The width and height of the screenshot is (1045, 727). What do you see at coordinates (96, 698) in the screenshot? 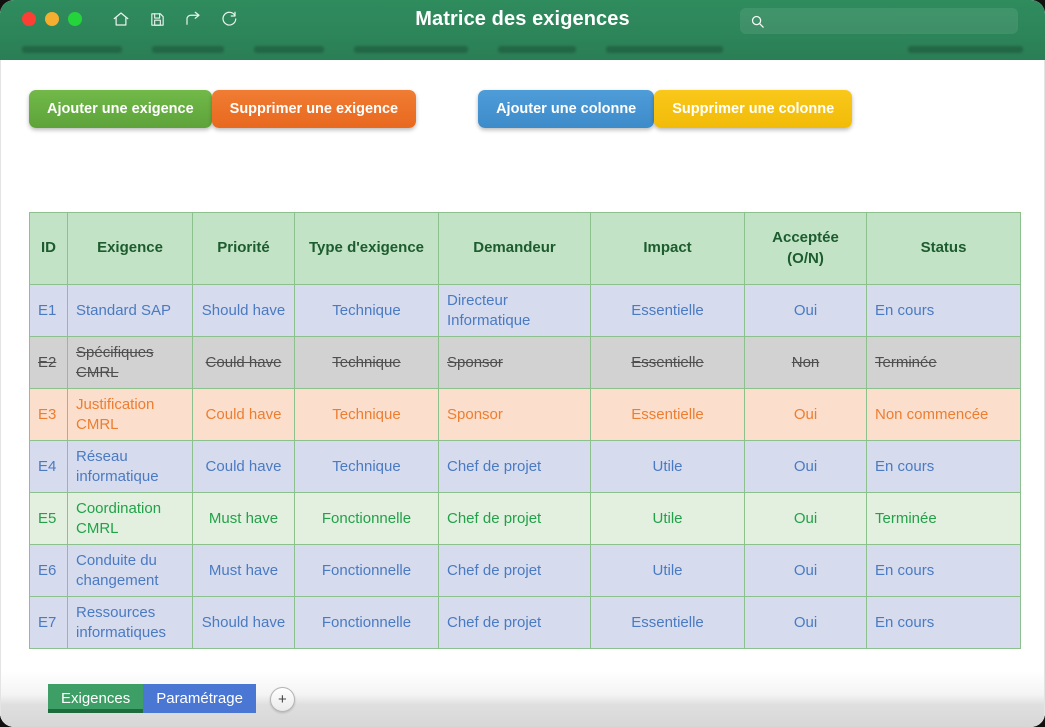
I see `sheet-tab-exigences: Exigences` at bounding box center [96, 698].